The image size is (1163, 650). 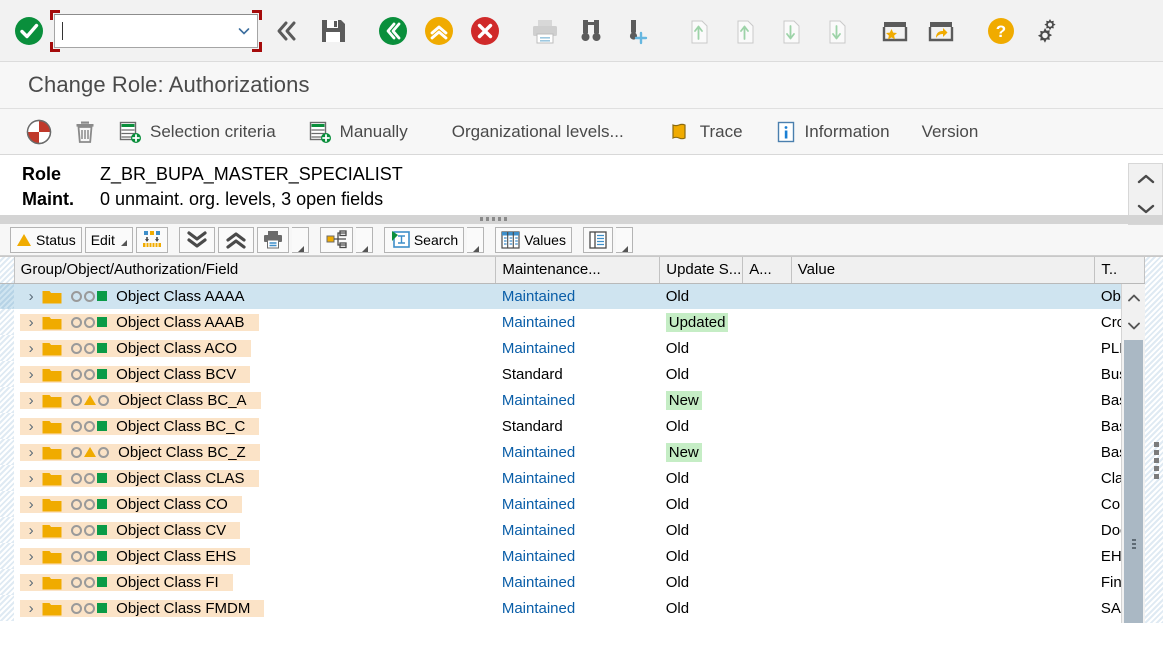 What do you see at coordinates (950, 132) in the screenshot?
I see `version-button: Version` at bounding box center [950, 132].